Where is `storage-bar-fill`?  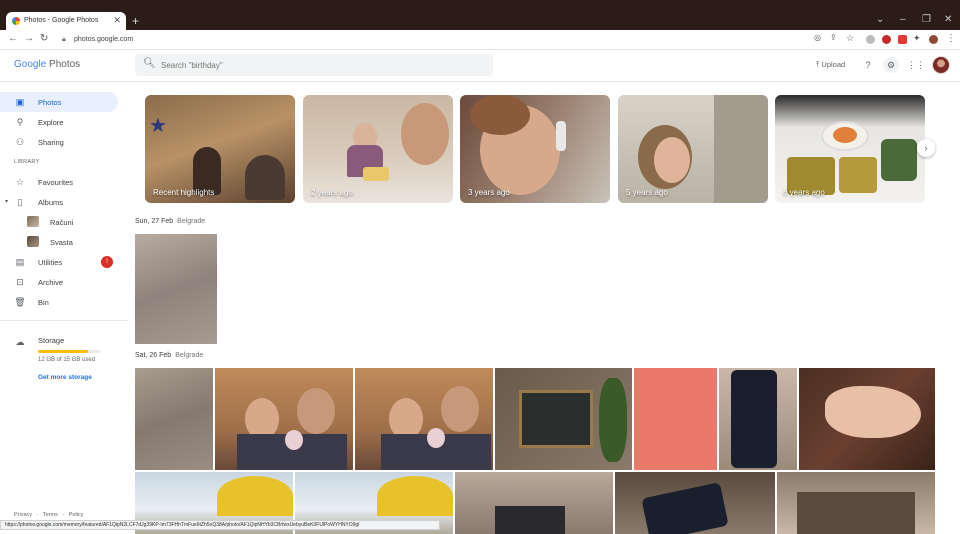 storage-bar-fill is located at coordinates (63, 351).